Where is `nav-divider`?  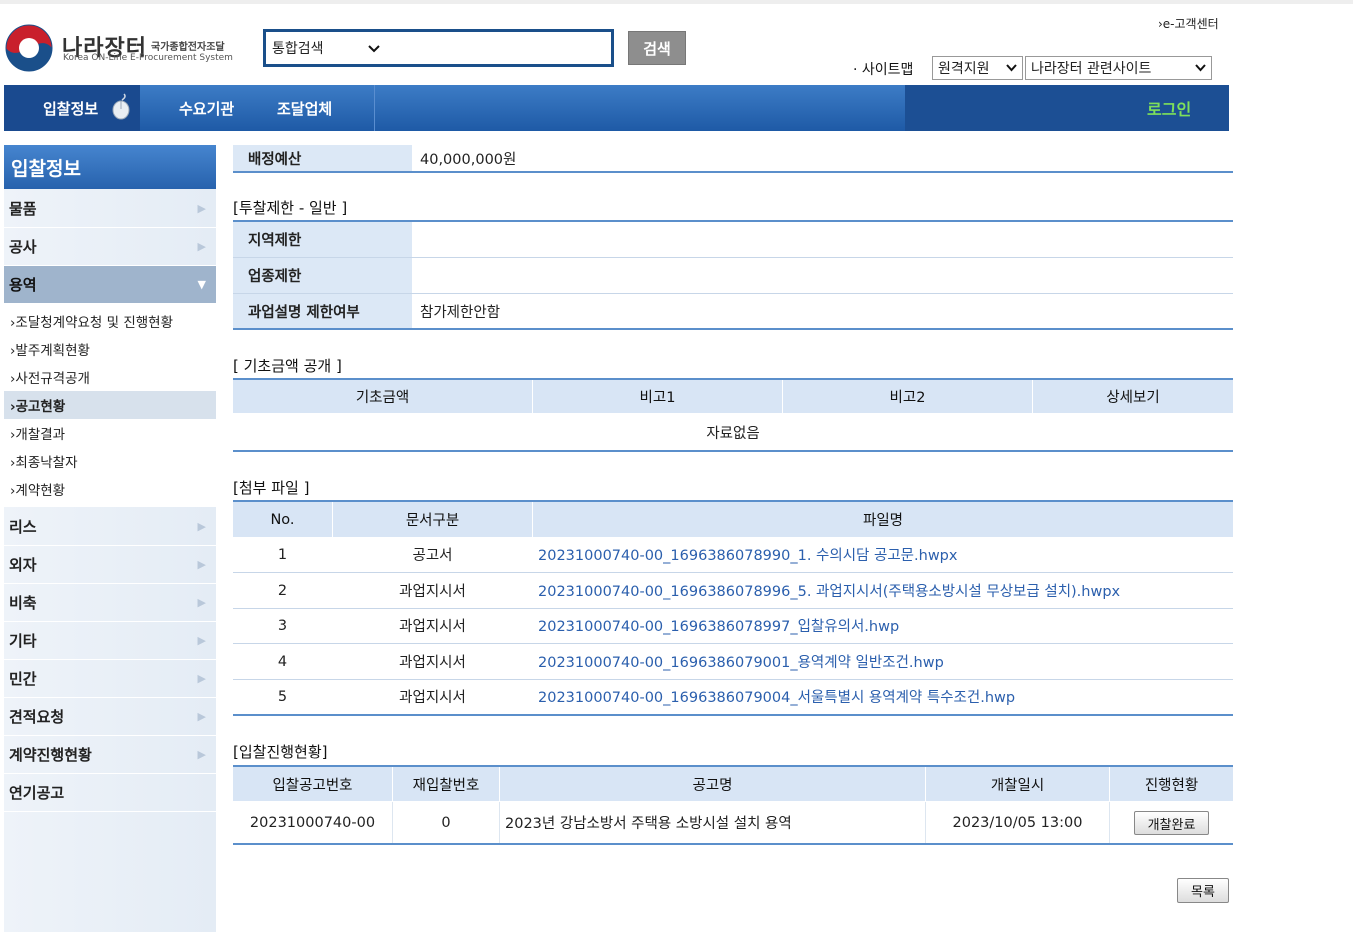 nav-divider is located at coordinates (374, 108).